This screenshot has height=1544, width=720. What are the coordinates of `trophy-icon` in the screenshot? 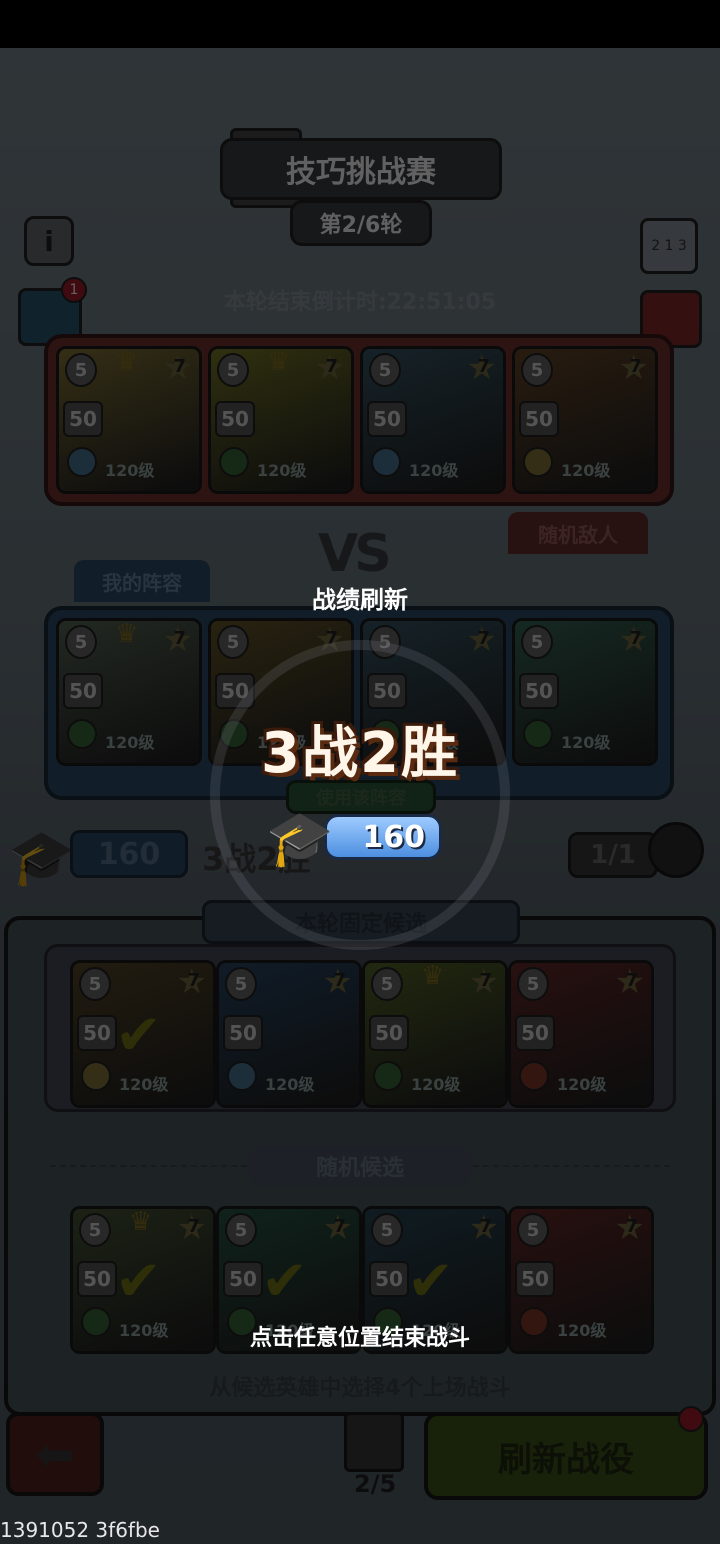 It's located at (374, 1442).